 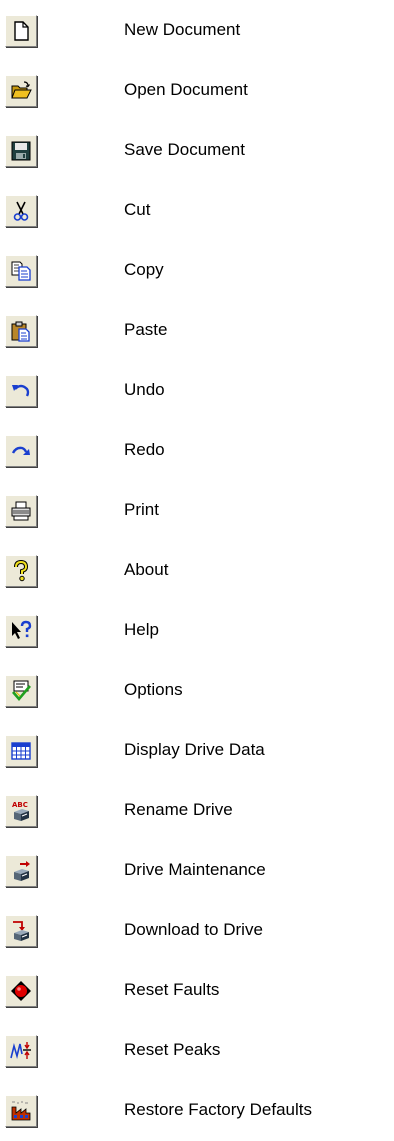 What do you see at coordinates (137, 209) in the screenshot?
I see `cut-label: Cut` at bounding box center [137, 209].